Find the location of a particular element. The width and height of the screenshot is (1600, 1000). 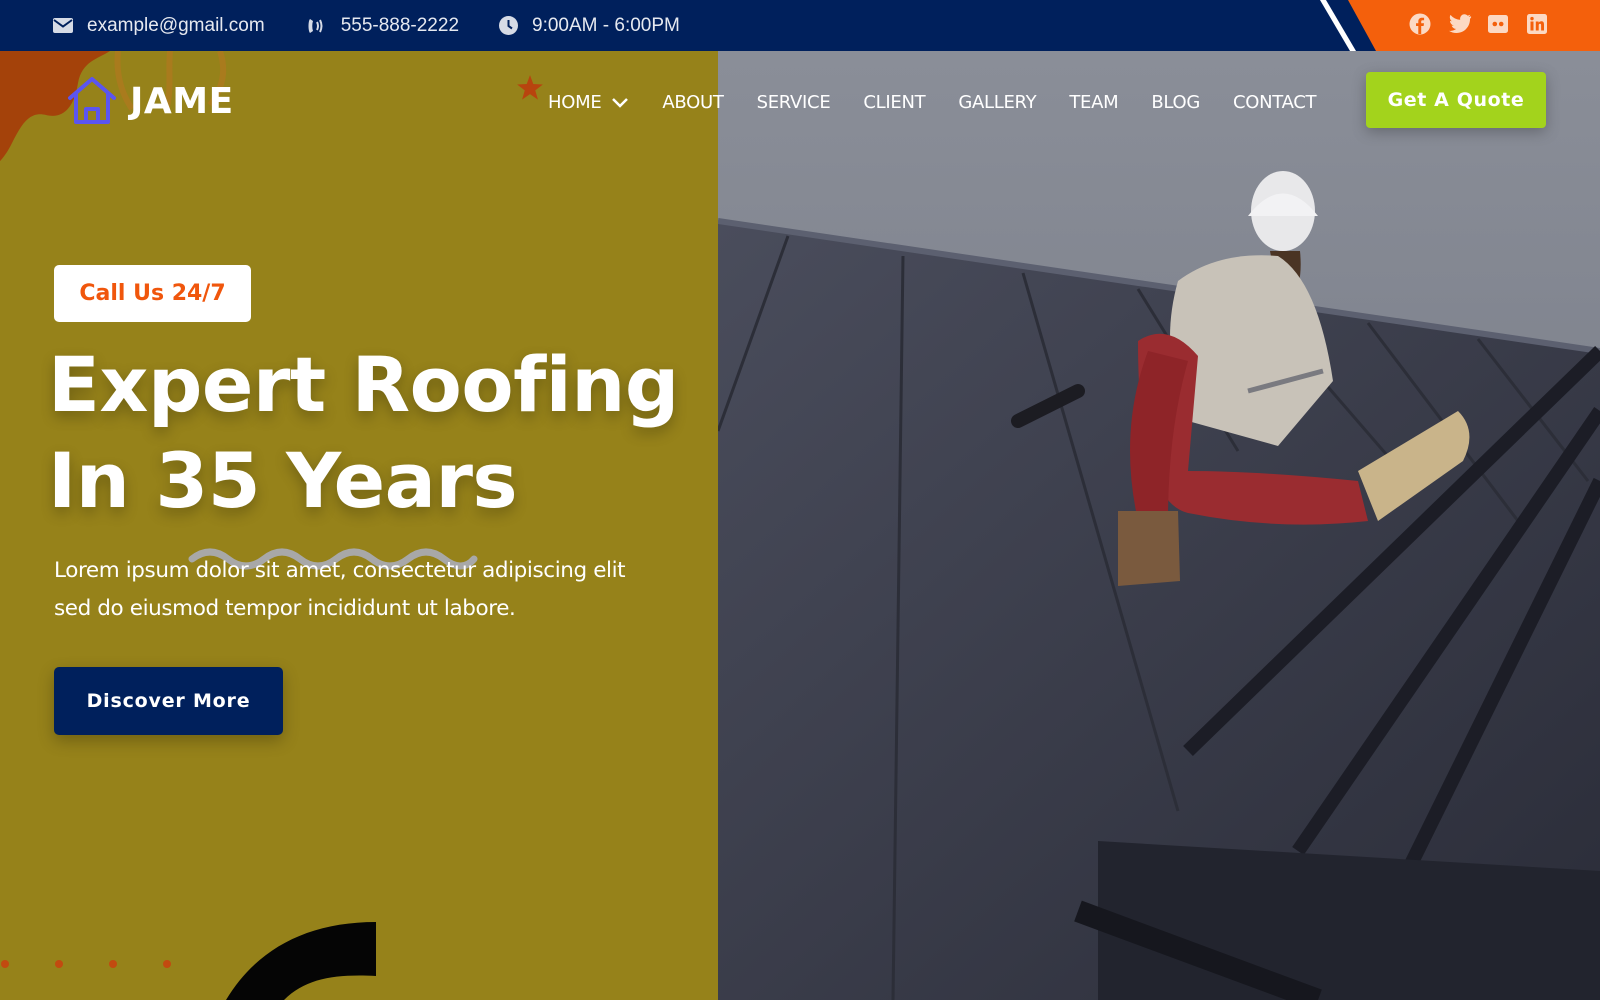

facebook-icon is located at coordinates (1420, 24).